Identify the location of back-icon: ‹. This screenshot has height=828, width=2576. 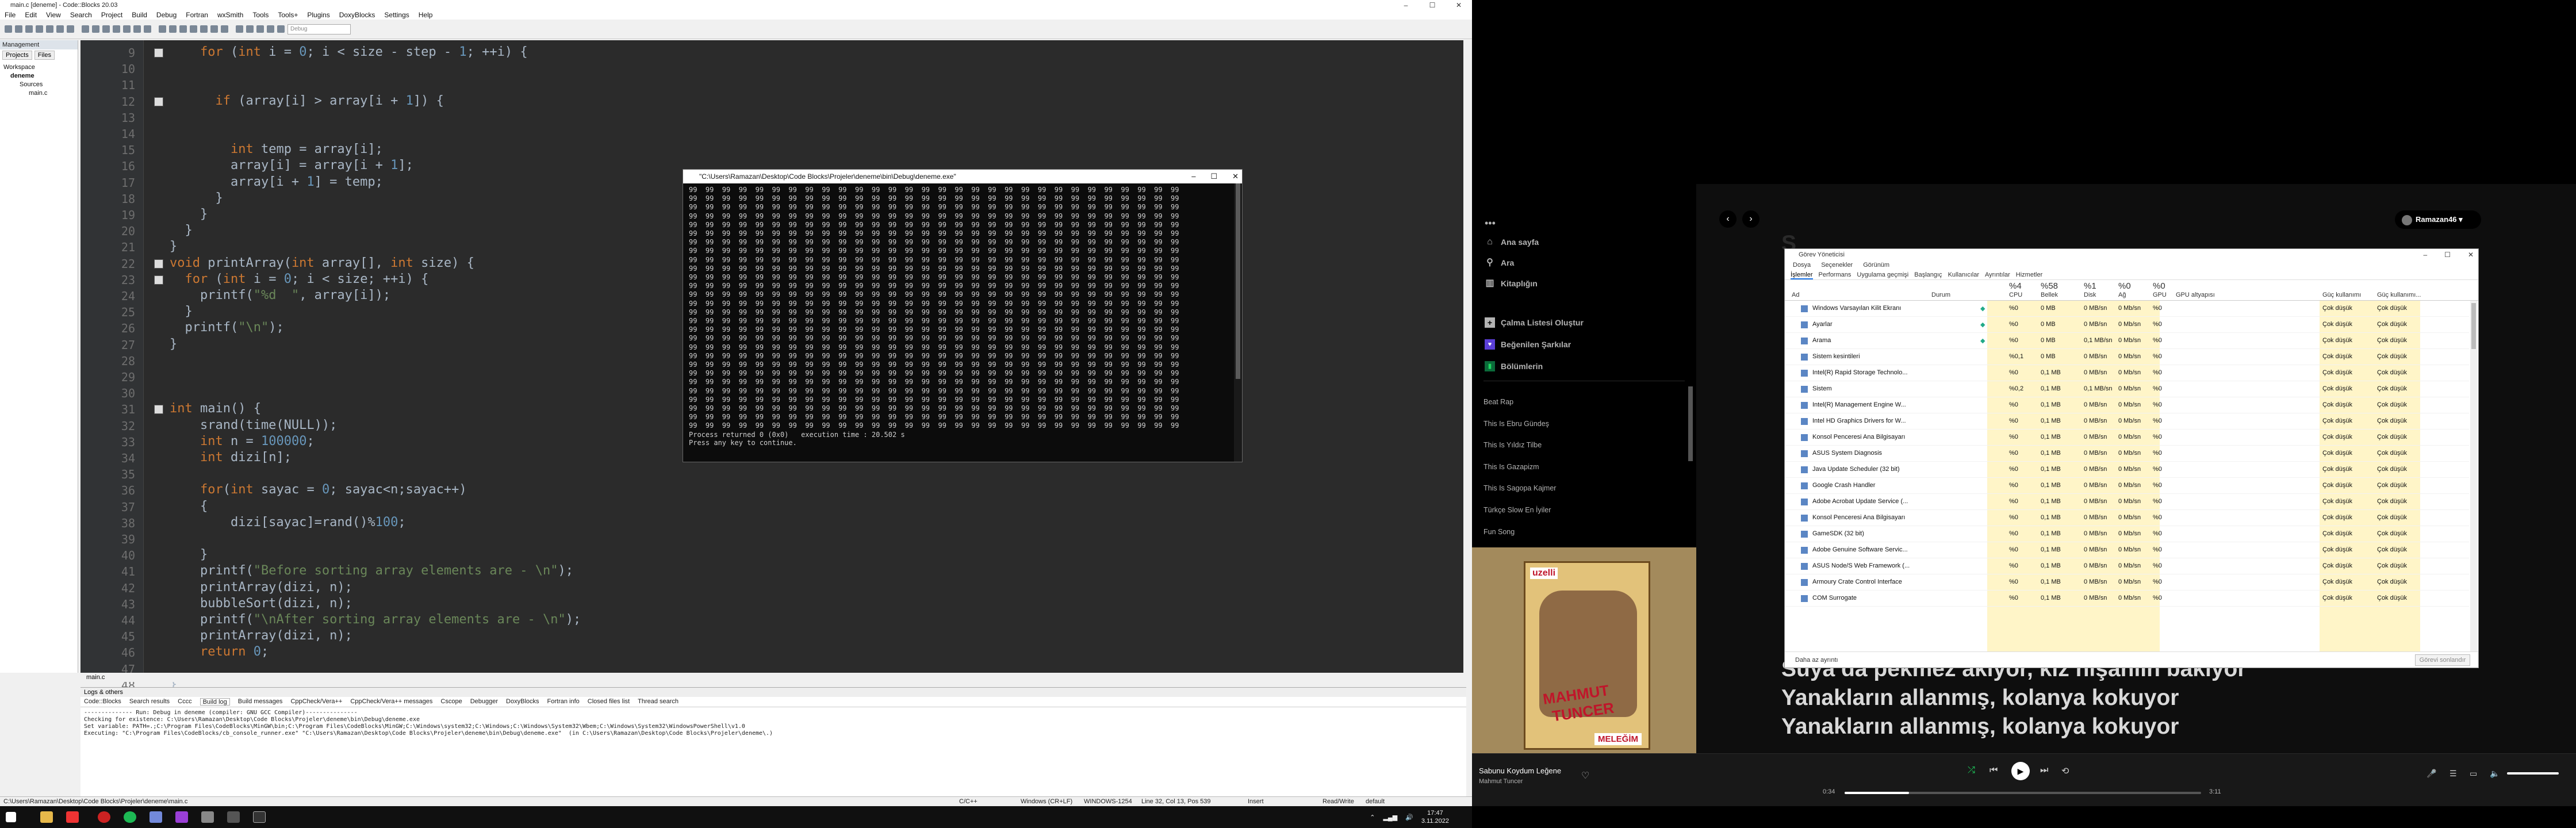
(1727, 219).